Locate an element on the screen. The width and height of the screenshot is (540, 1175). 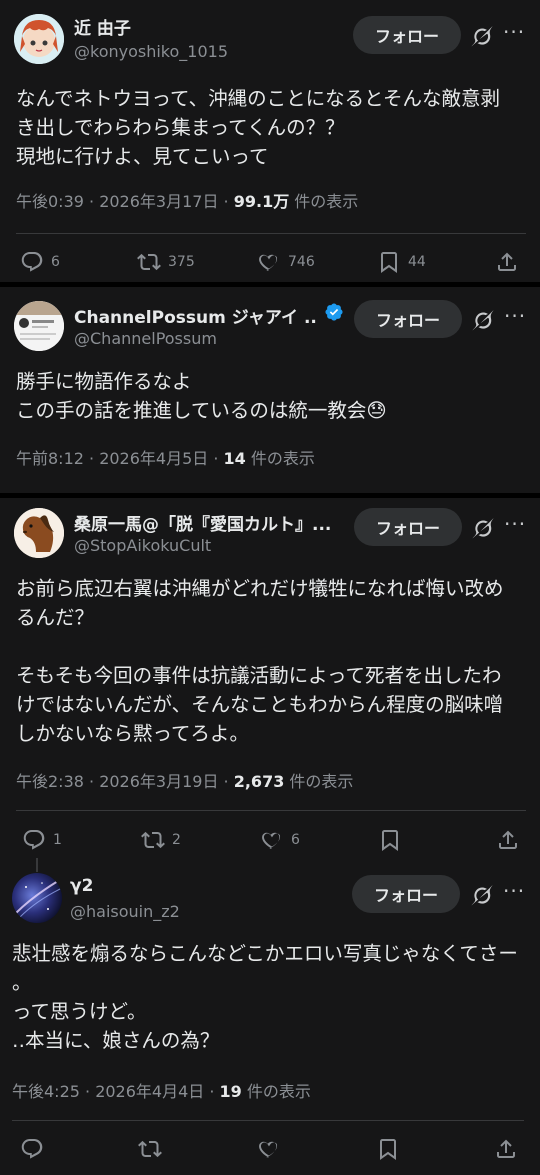
post-text-line: 現地に行けよ、見てこいって is located at coordinates (142, 156).